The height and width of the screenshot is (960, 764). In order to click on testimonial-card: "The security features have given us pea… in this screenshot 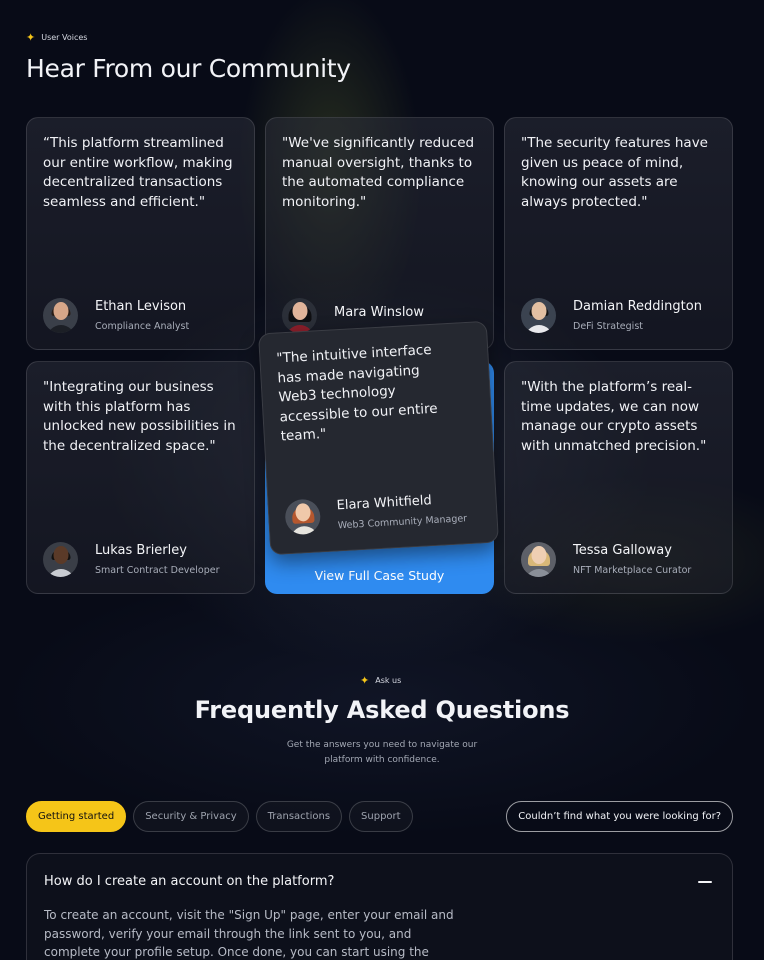, I will do `click(618, 233)`.